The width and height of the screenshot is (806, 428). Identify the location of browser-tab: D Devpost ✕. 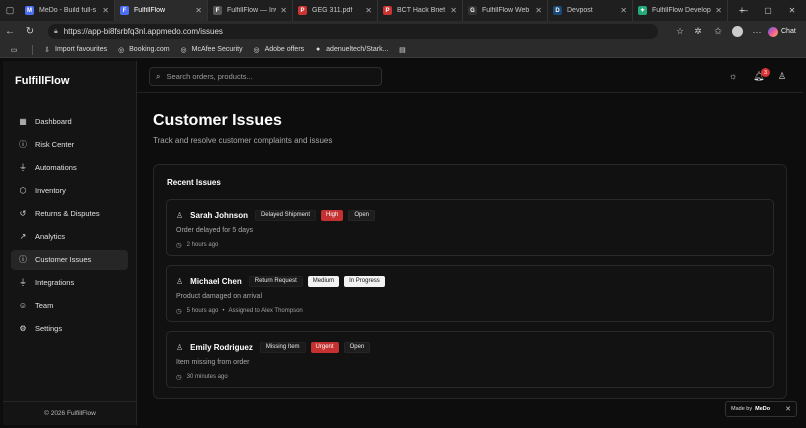
(590, 10).